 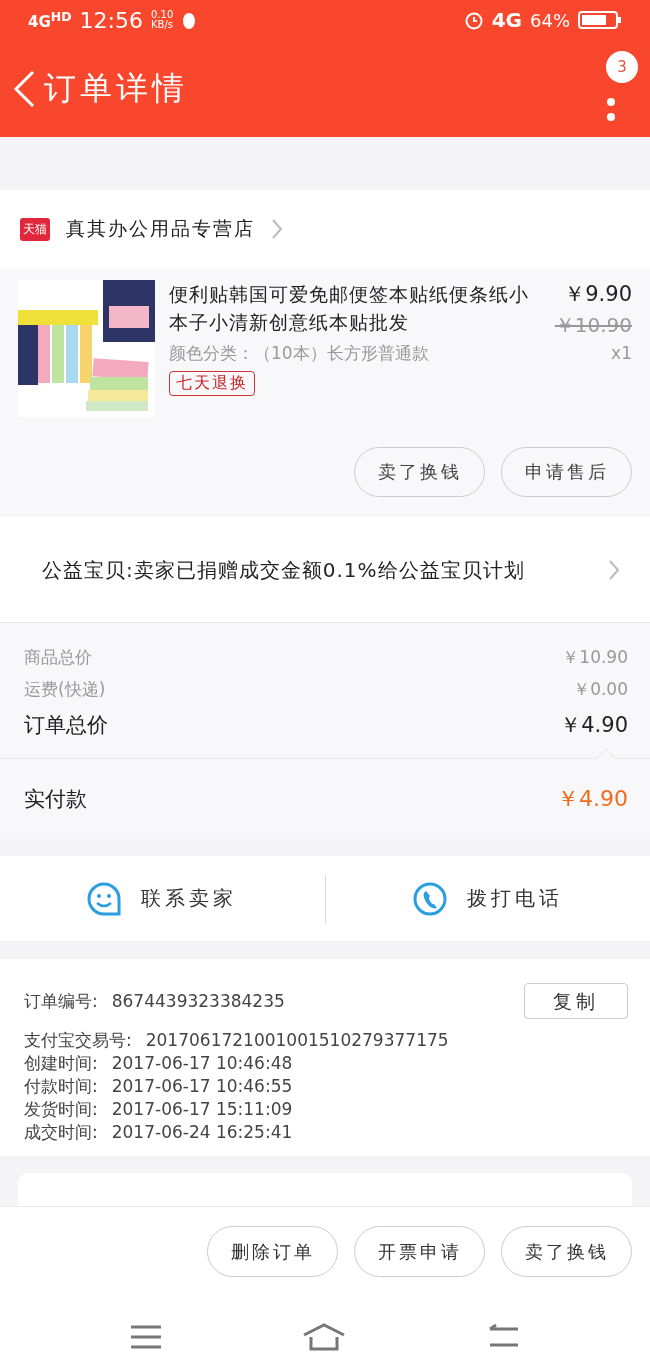 What do you see at coordinates (212, 383) in the screenshot?
I see `return-policy-tag: 七天退换` at bounding box center [212, 383].